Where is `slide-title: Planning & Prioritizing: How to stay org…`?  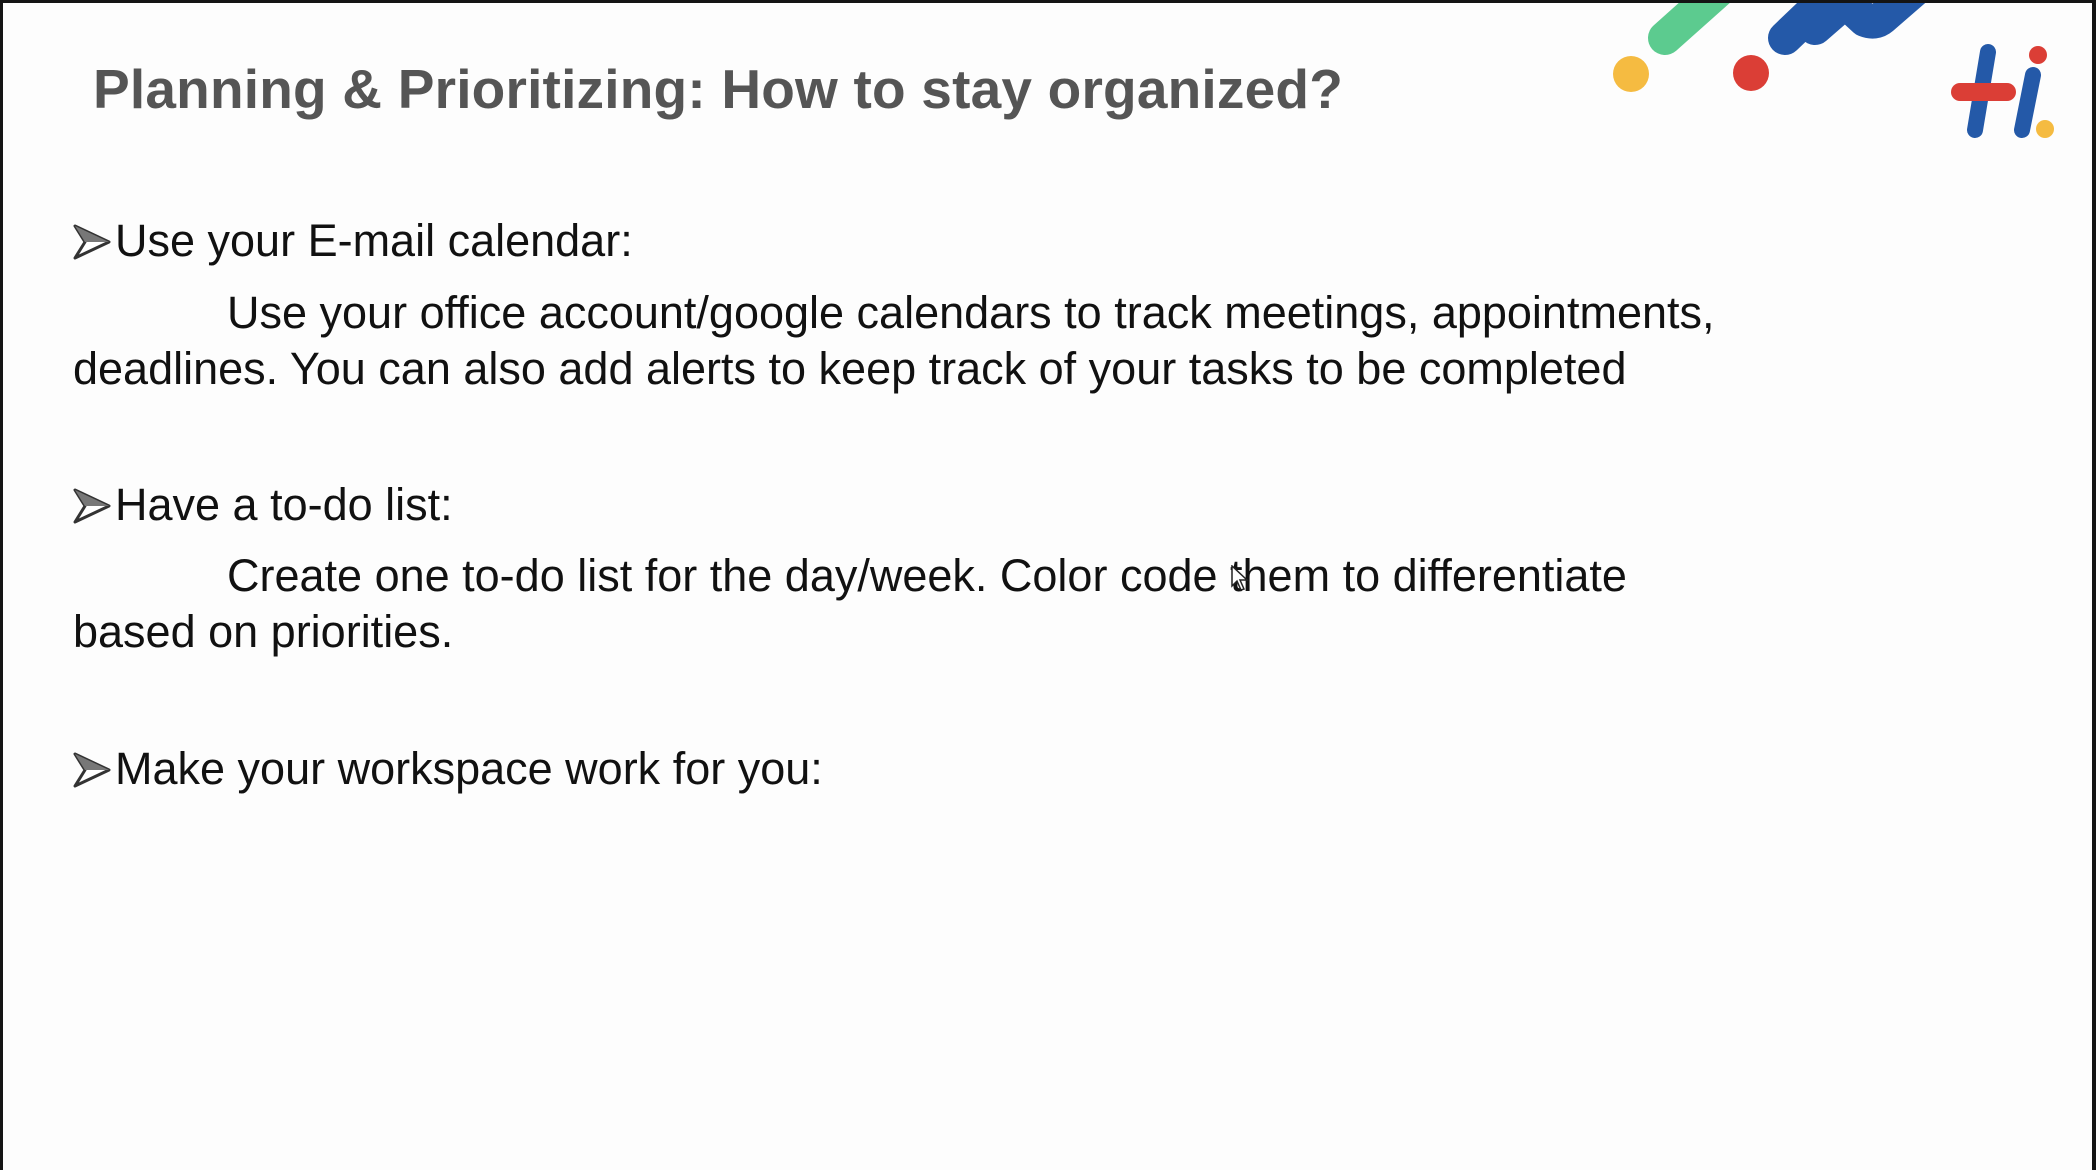
slide-title: Planning & Prioritizing: How to stay org… is located at coordinates (718, 89).